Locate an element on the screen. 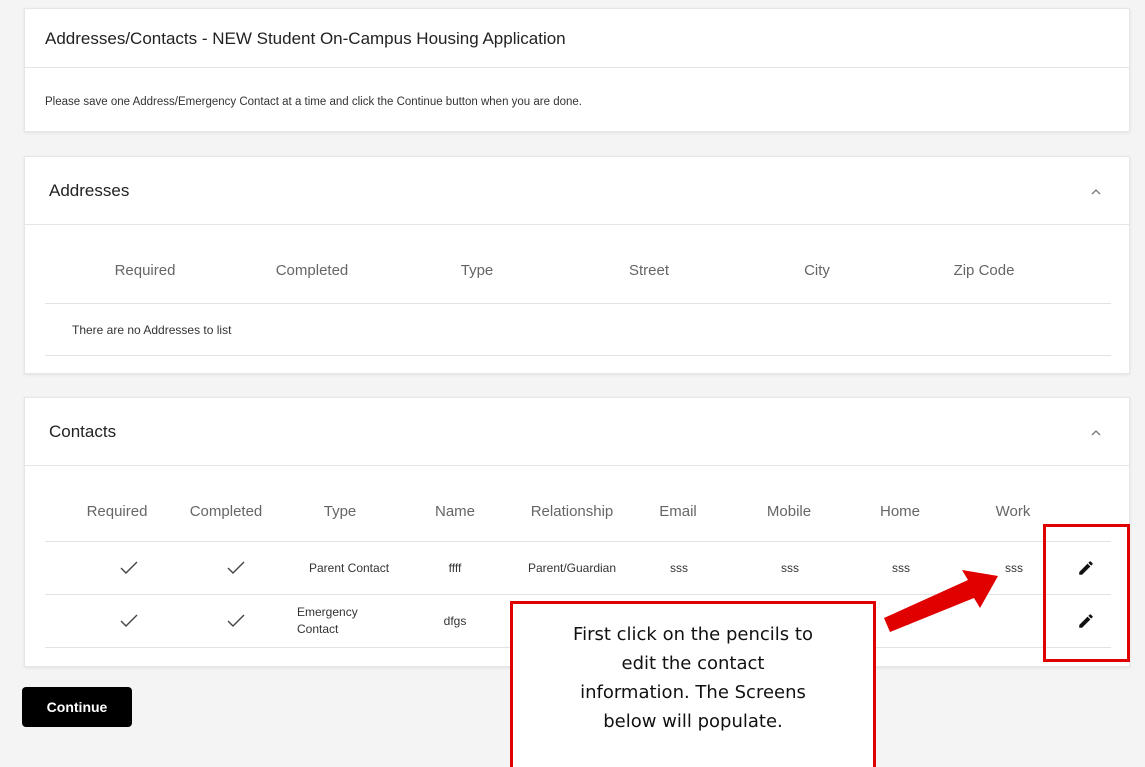 The width and height of the screenshot is (1145, 767). annotation-line: edit the contact is located at coordinates (693, 663).